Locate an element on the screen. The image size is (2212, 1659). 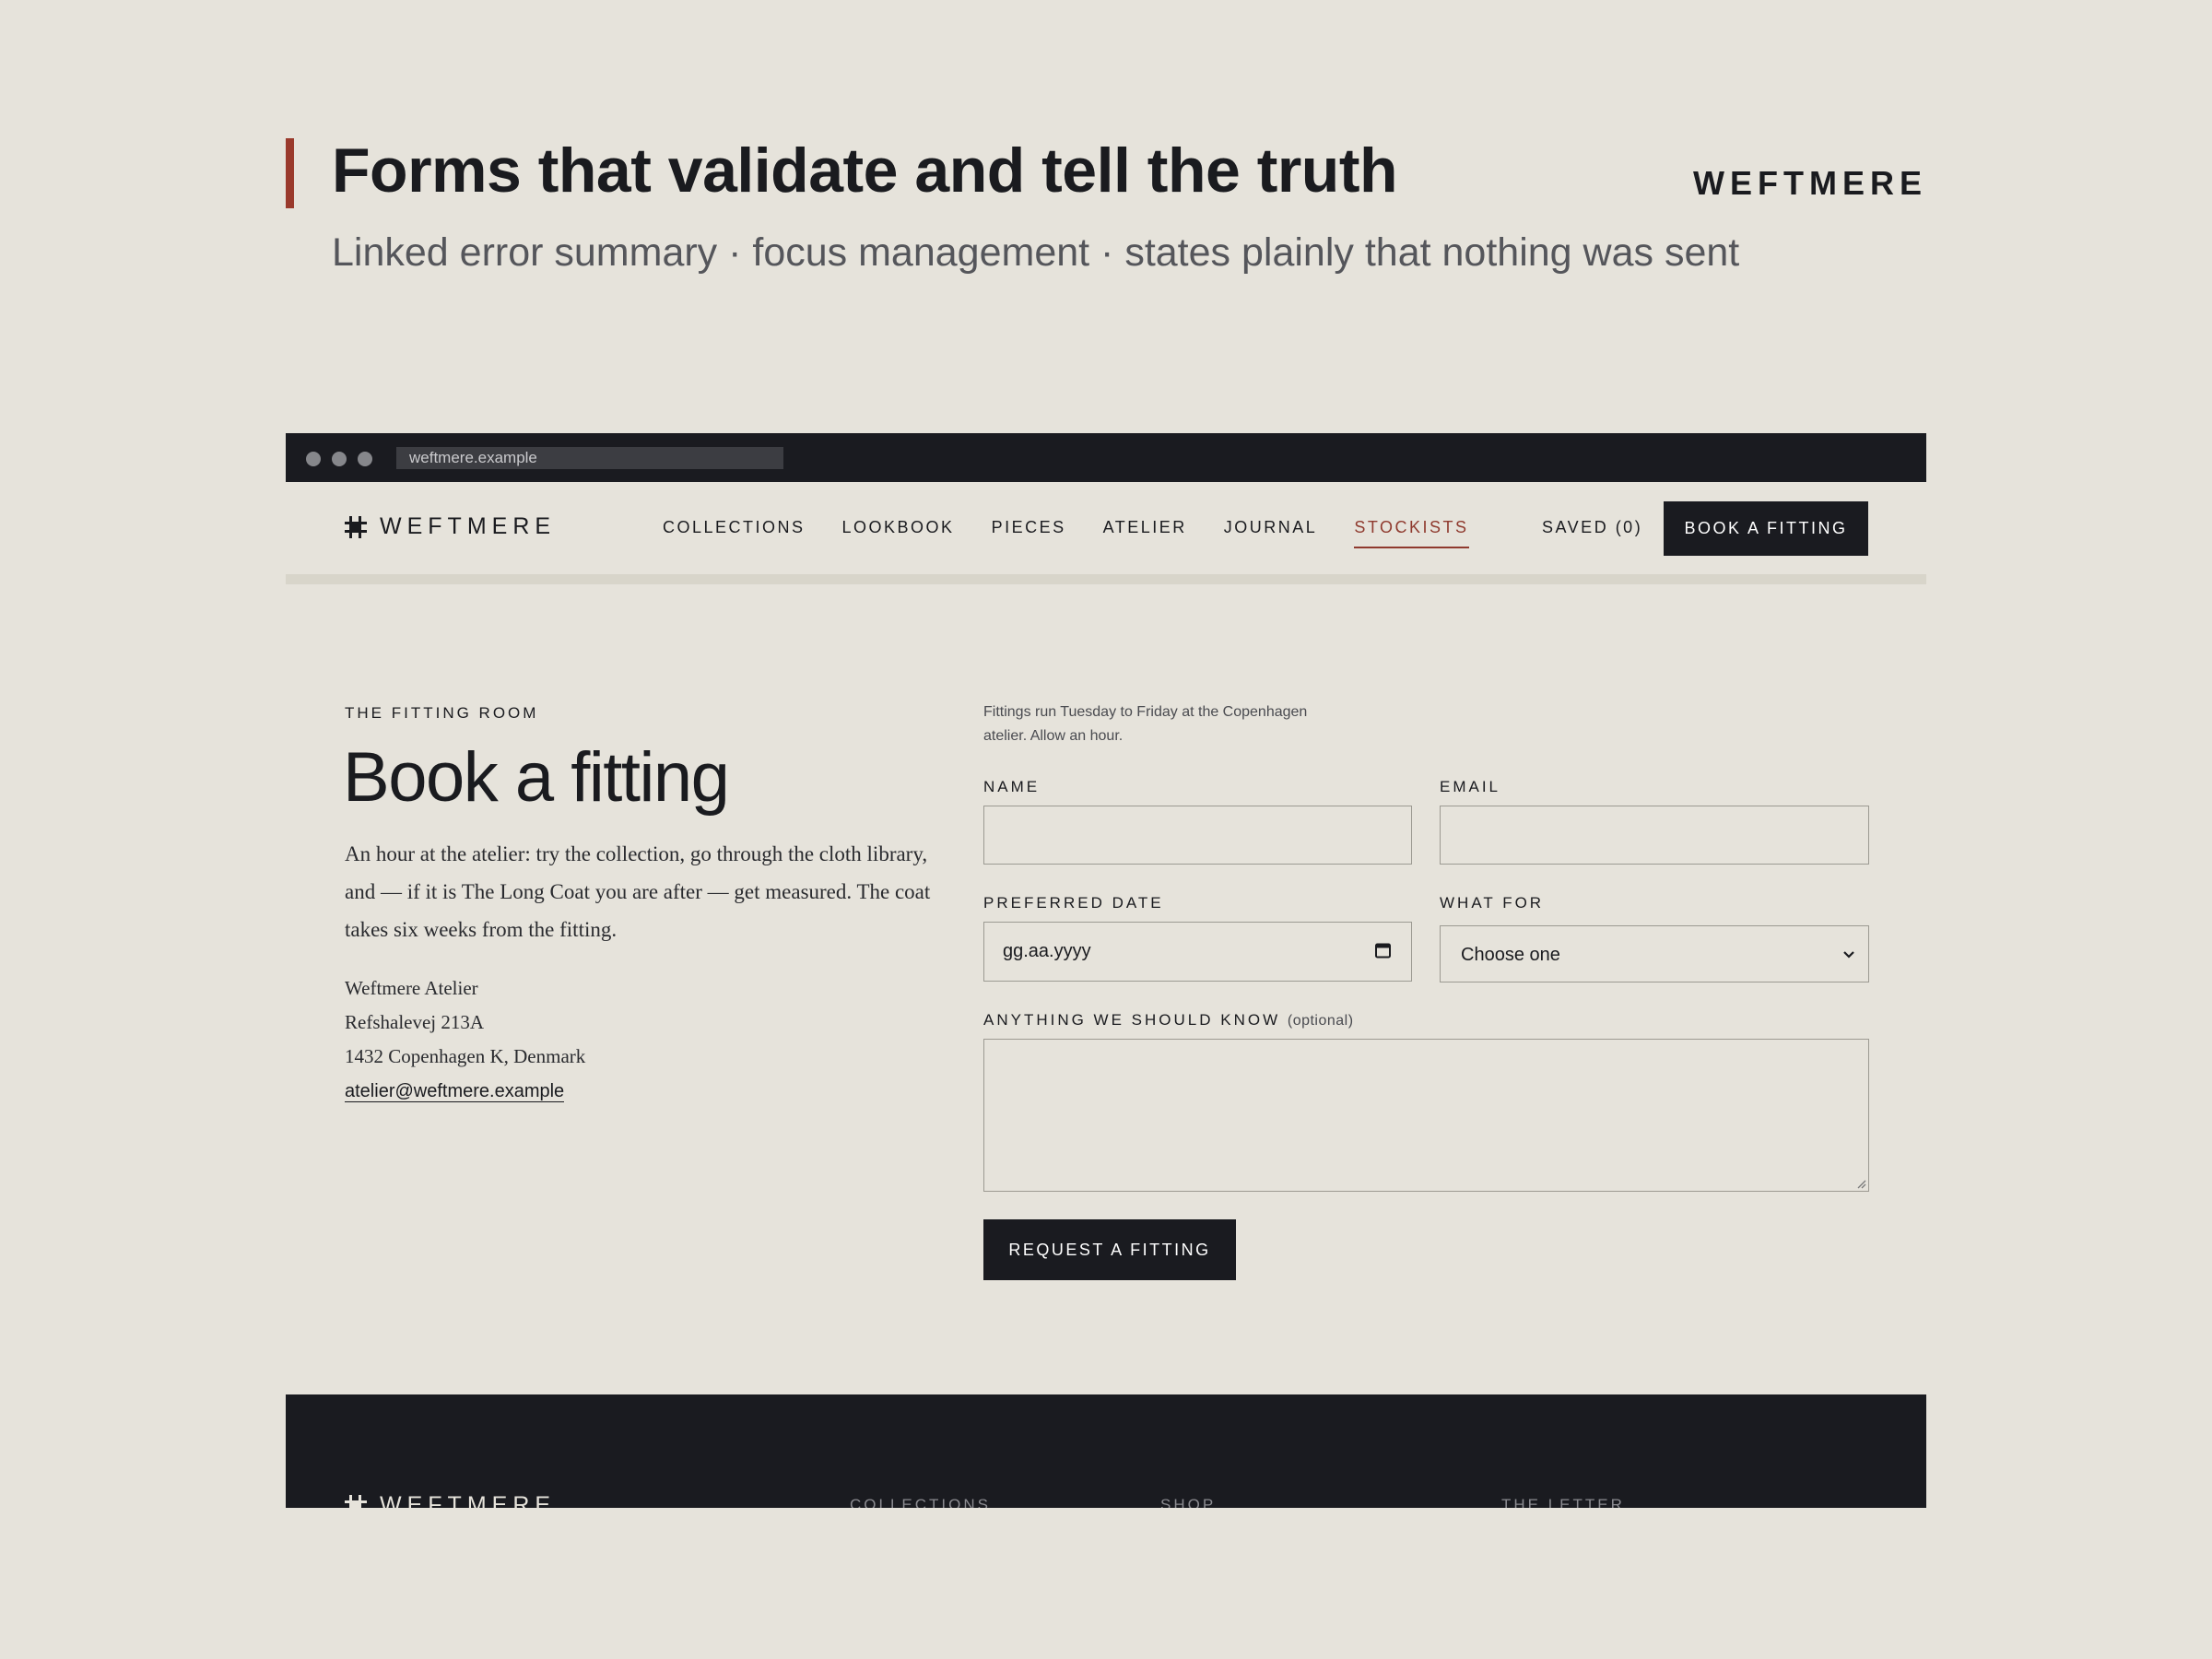
nav-pieces: PIECES is located at coordinates (1029, 533).